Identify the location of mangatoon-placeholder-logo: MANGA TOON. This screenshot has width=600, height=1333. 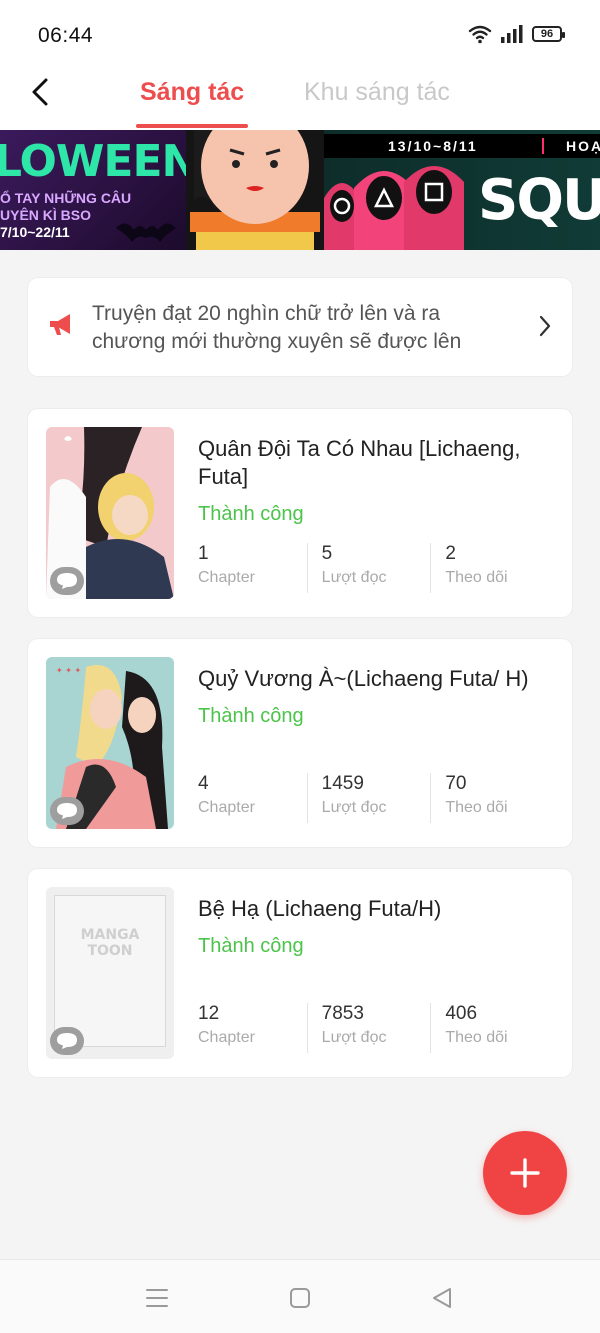
(110, 943).